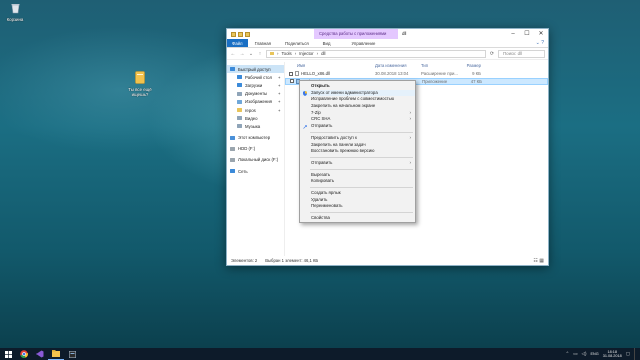 The image size is (640, 360). I want to click on taskbar-injector, so click(72, 354).